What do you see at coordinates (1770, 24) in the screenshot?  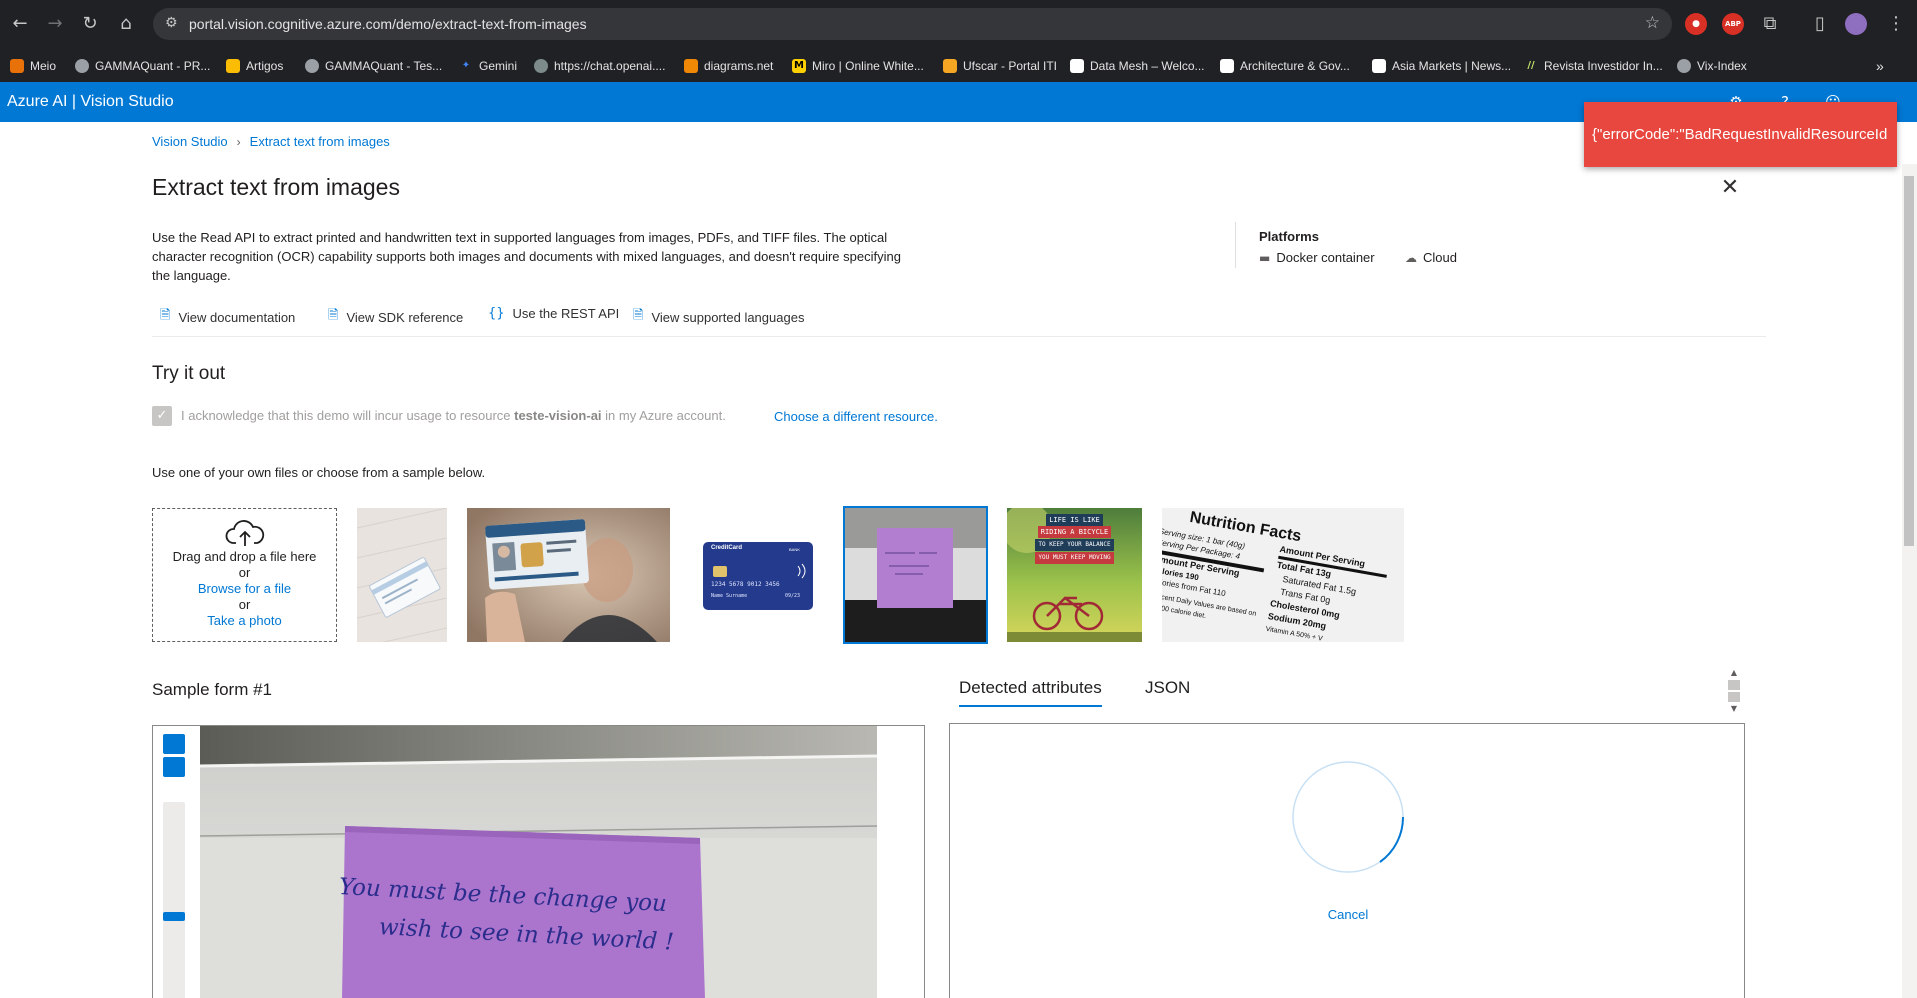 I see `extensions-puzzle-icon: ⧉` at bounding box center [1770, 24].